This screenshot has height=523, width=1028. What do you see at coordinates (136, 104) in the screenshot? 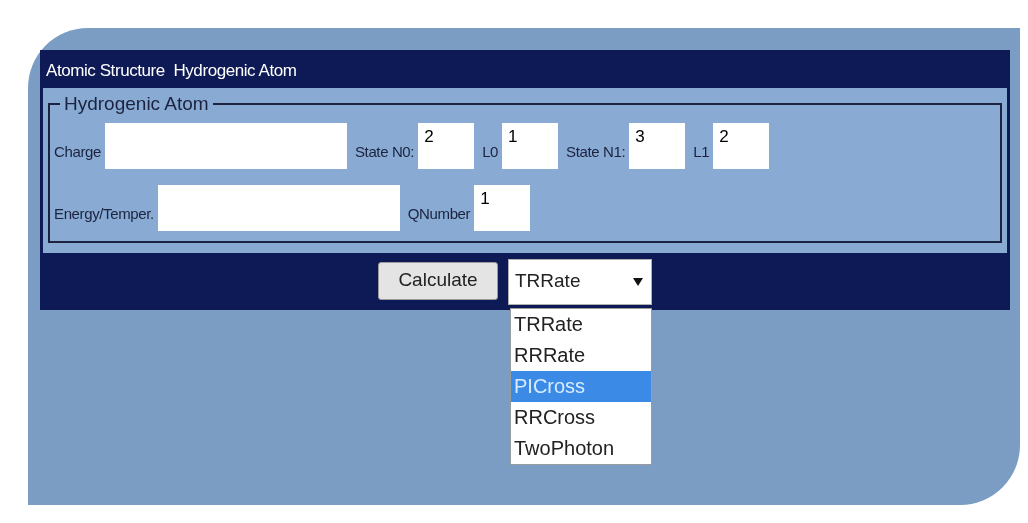
I see `legend: Hydrogenic Atom` at bounding box center [136, 104].